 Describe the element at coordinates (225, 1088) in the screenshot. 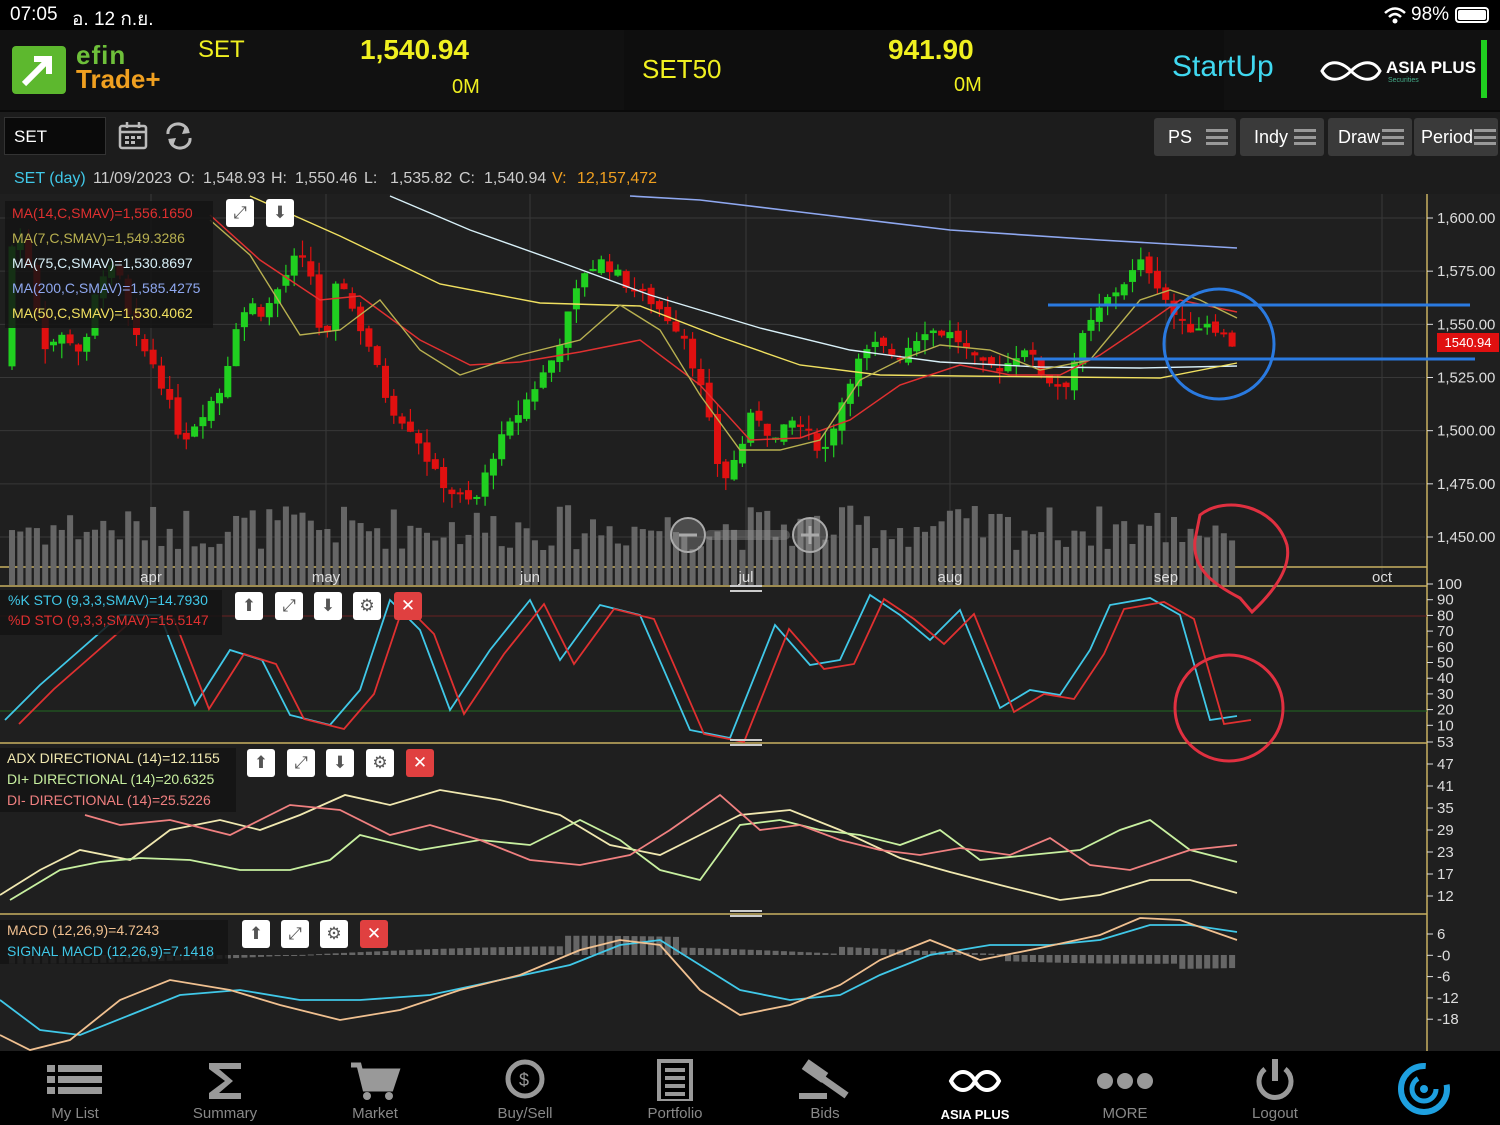

I see `nav-summary: Summary` at that location.